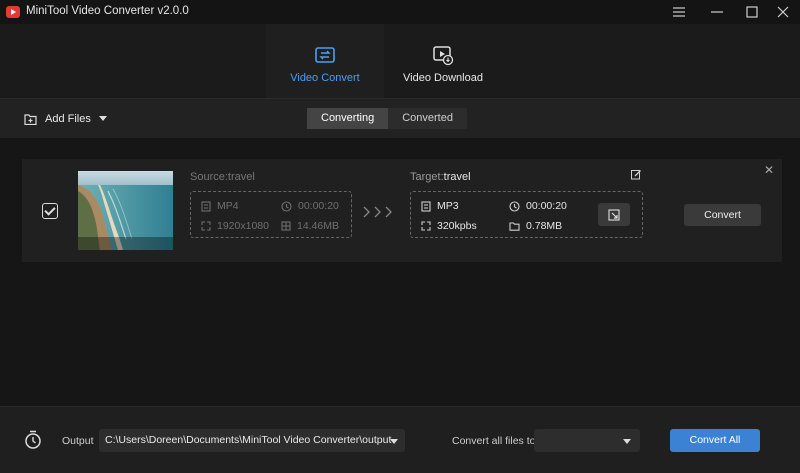  What do you see at coordinates (427, 177) in the screenshot?
I see `target-label: Target:` at bounding box center [427, 177].